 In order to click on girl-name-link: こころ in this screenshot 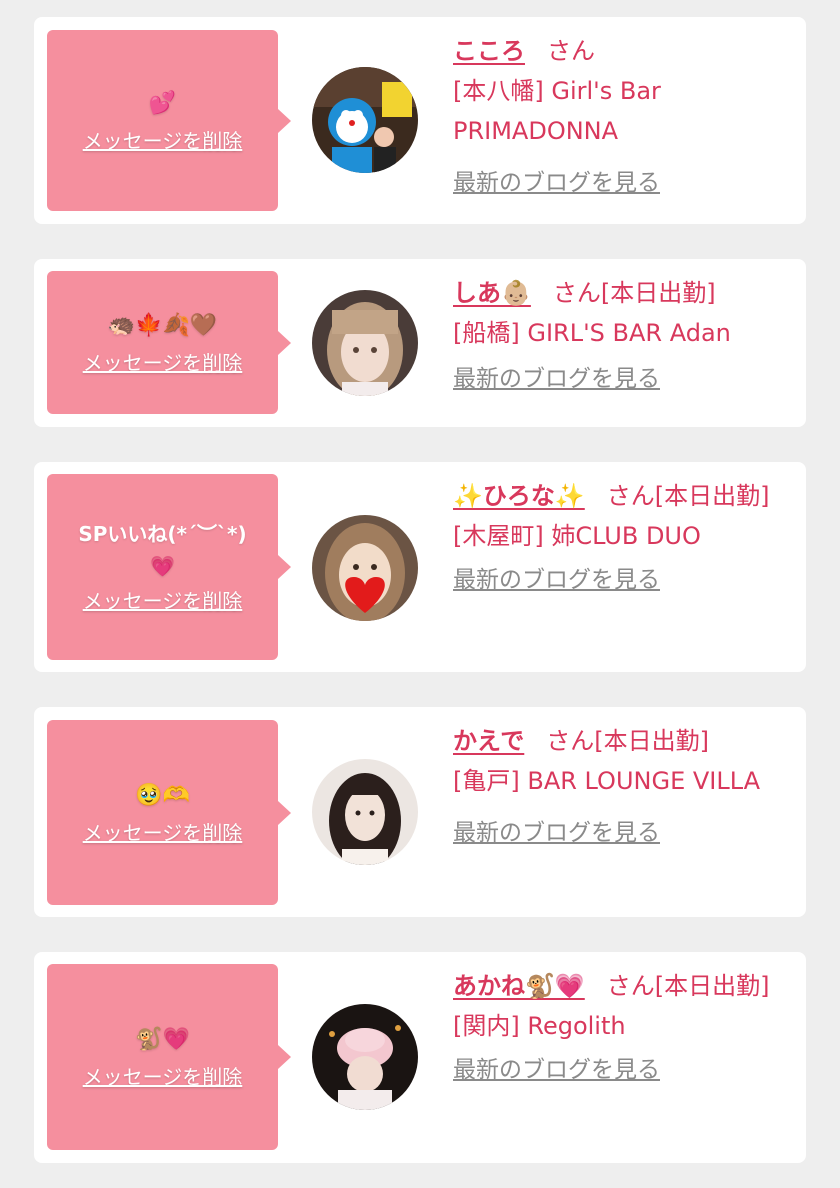, I will do `click(489, 51)`.